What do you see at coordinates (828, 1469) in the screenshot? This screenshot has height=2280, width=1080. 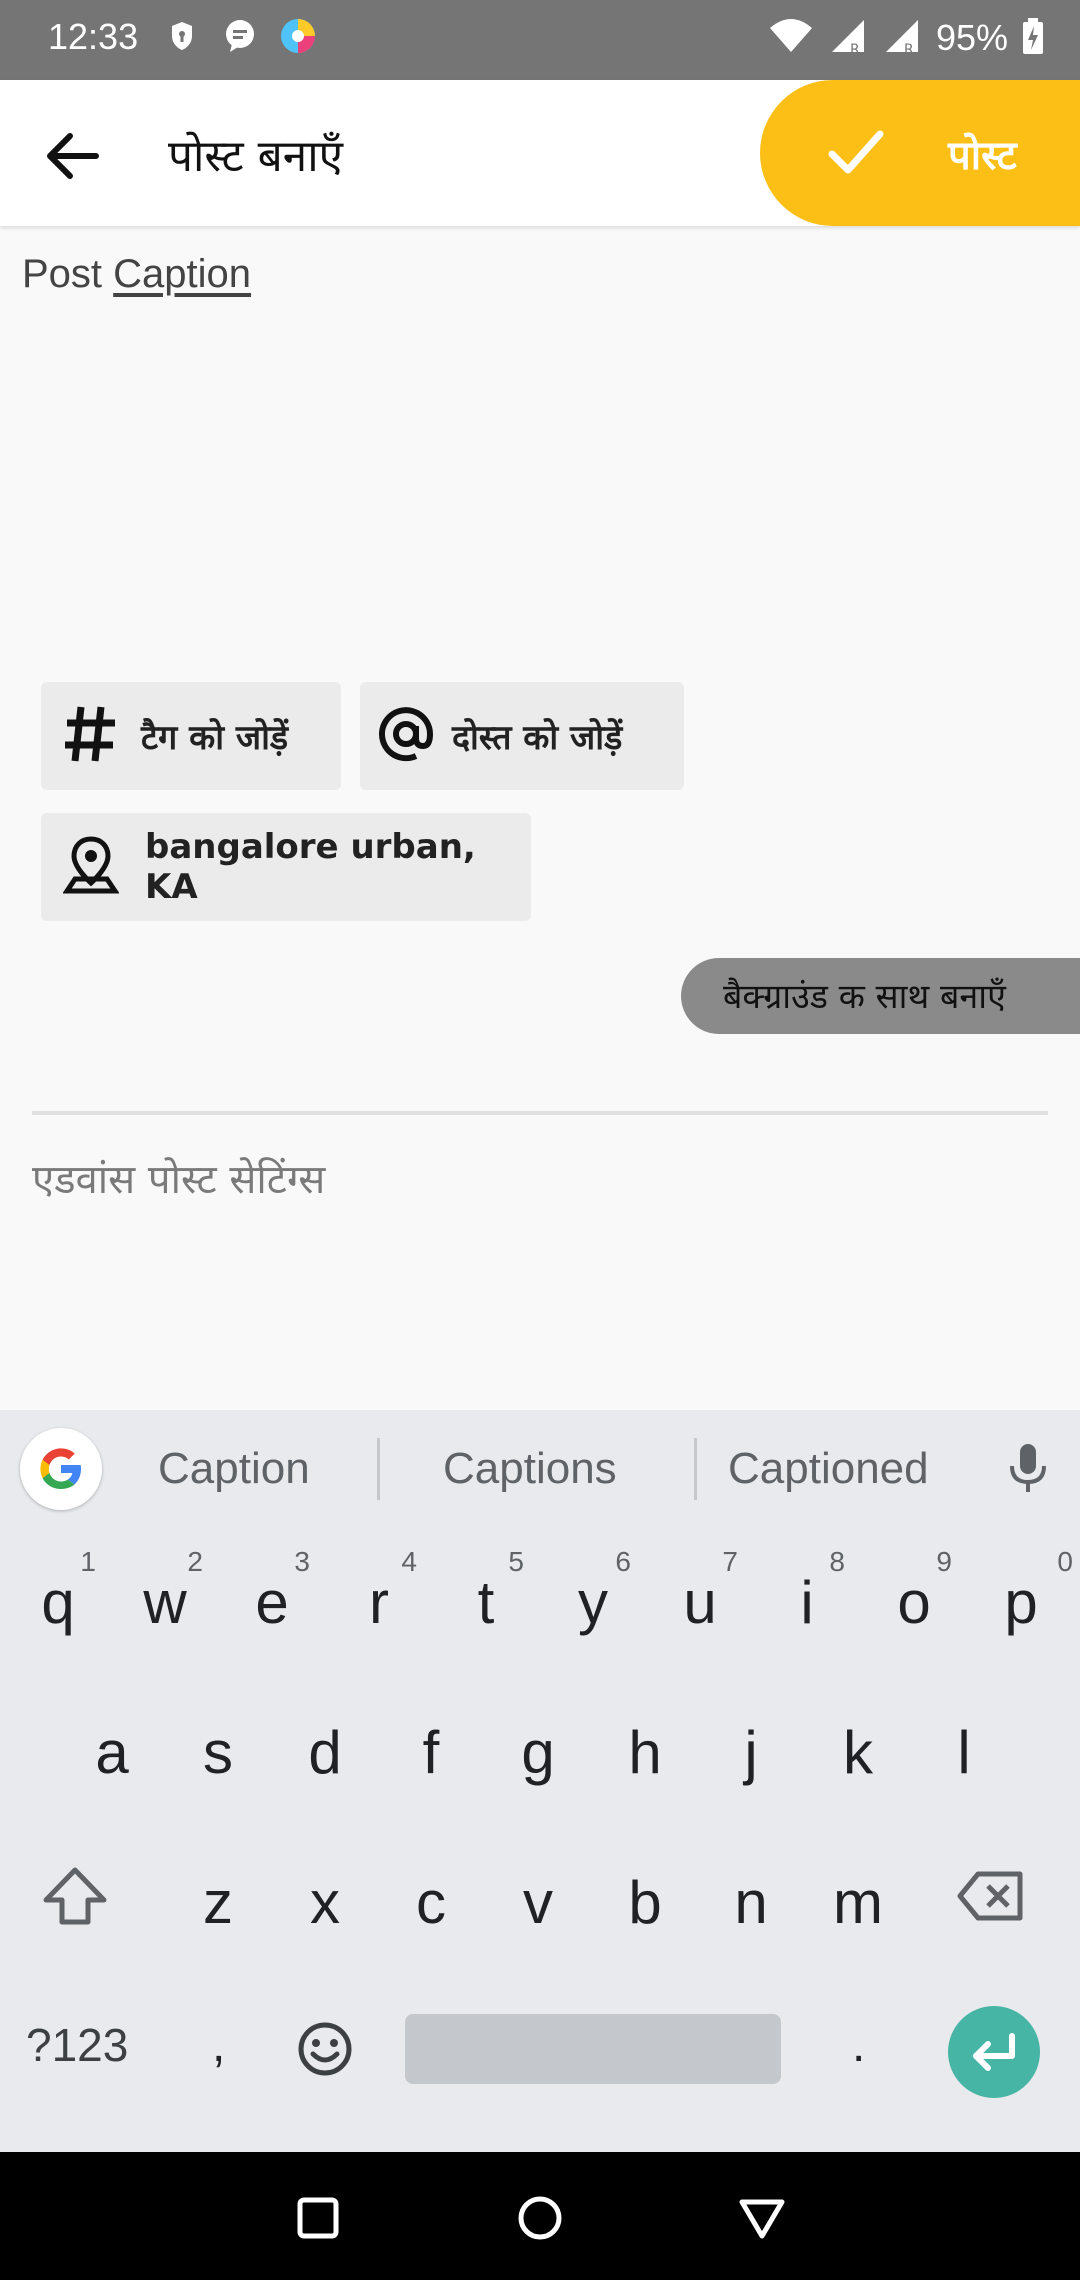 I see `suggestion-3: Captioned` at bounding box center [828, 1469].